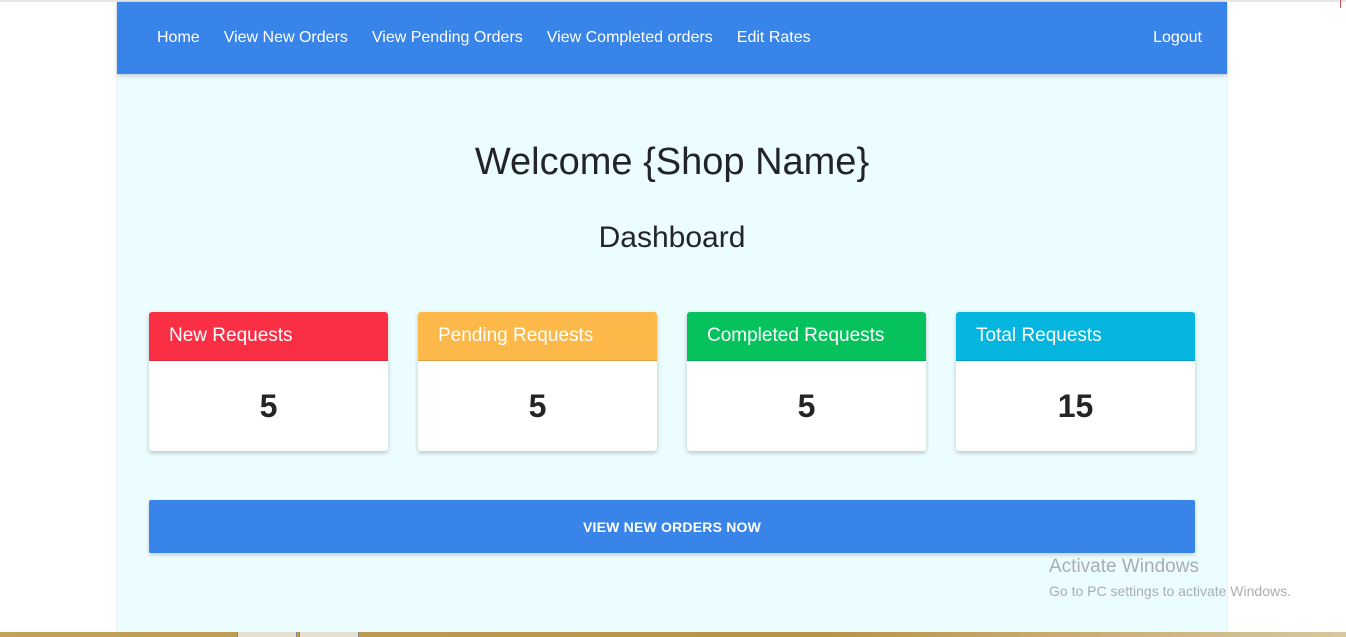  I want to click on pending-requests-card: Pending Requests 5, so click(537, 381).